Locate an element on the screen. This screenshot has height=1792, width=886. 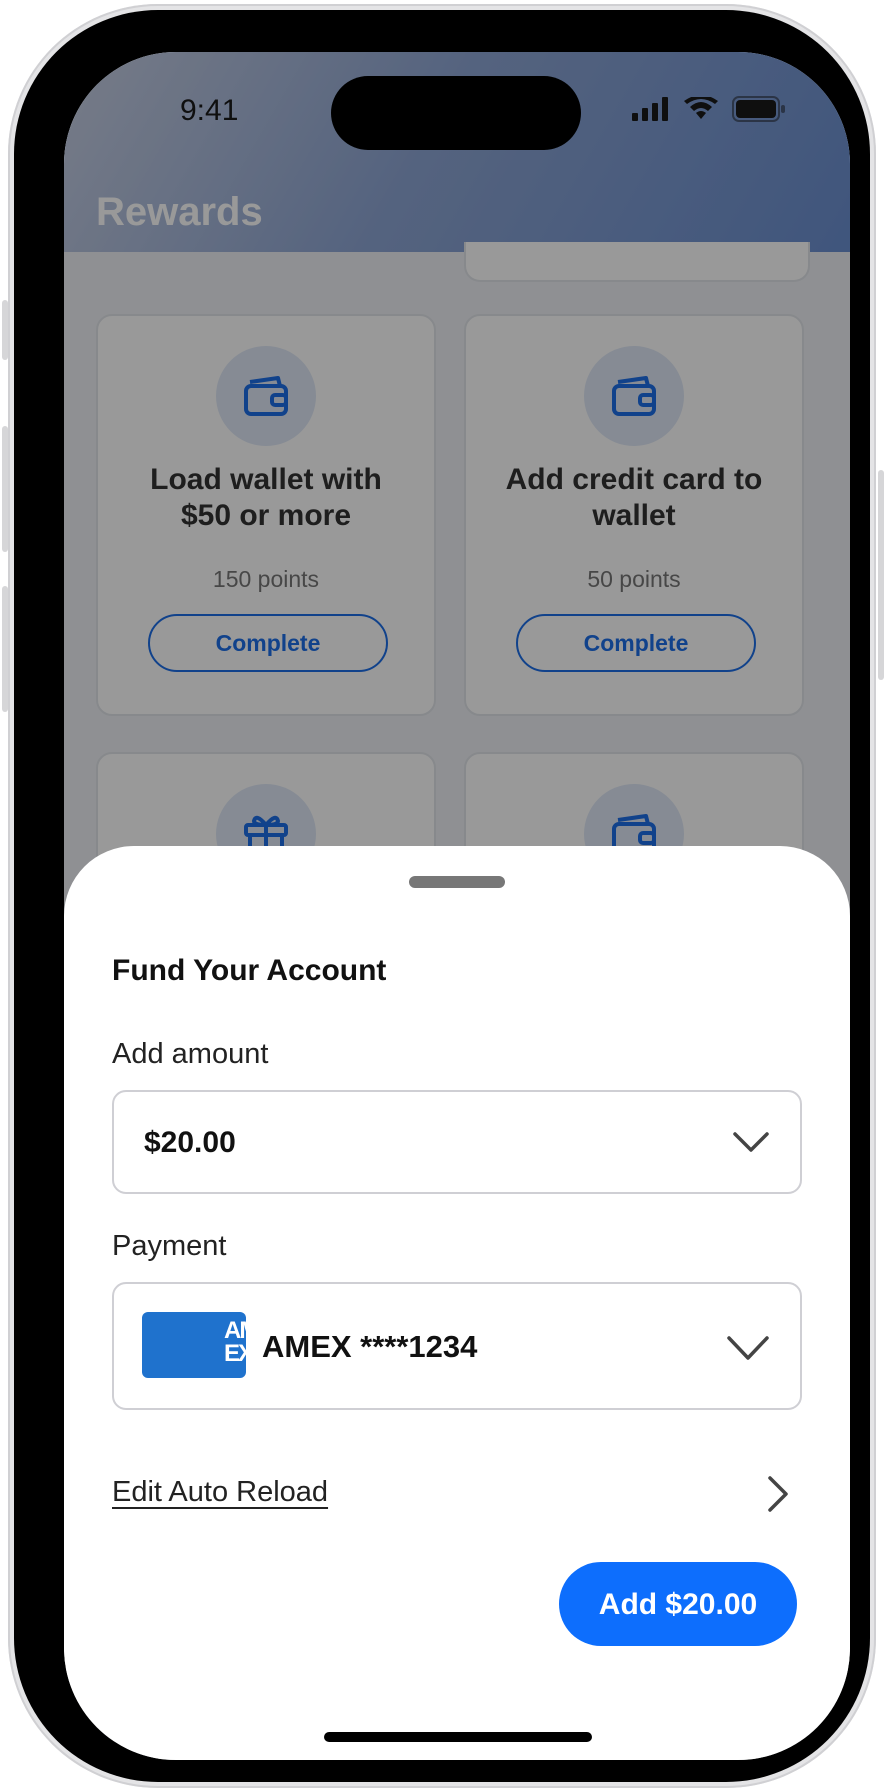
chevron-right-icon is located at coordinates (778, 1494).